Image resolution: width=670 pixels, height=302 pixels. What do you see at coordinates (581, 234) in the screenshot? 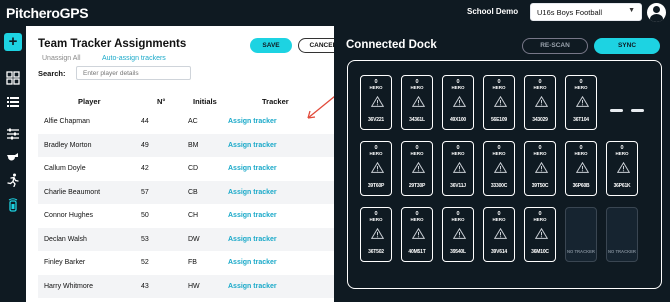
I see `empty-slot: NO TRACKER` at bounding box center [581, 234].